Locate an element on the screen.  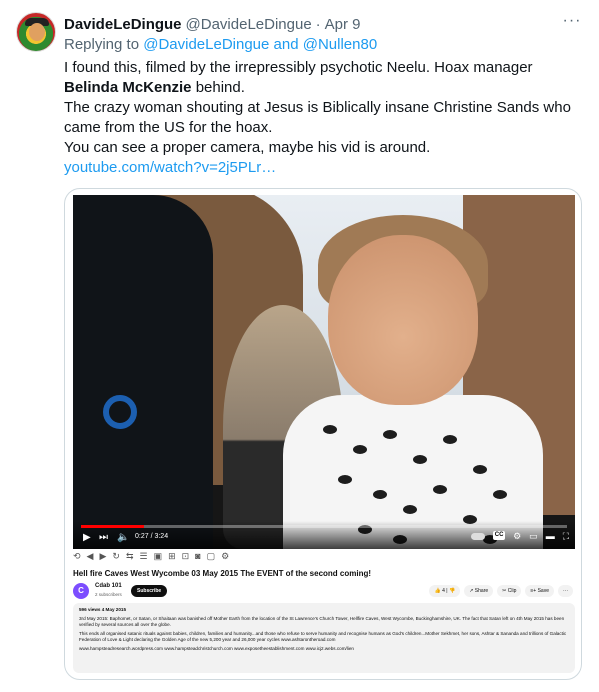
channel-avatar: C is located at coordinates (81, 591).